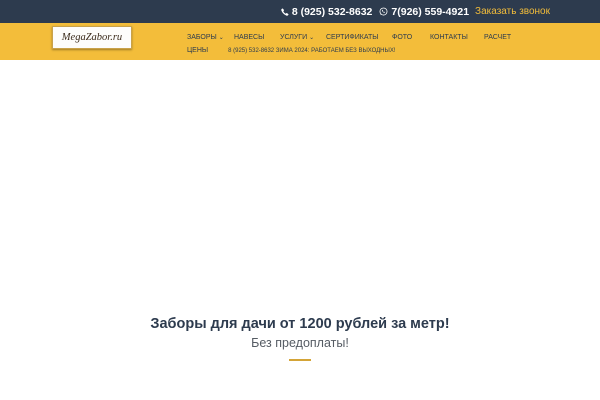 This screenshot has width=600, height=400. I want to click on nav-item-raschet: РАСЧЕТ, so click(497, 37).